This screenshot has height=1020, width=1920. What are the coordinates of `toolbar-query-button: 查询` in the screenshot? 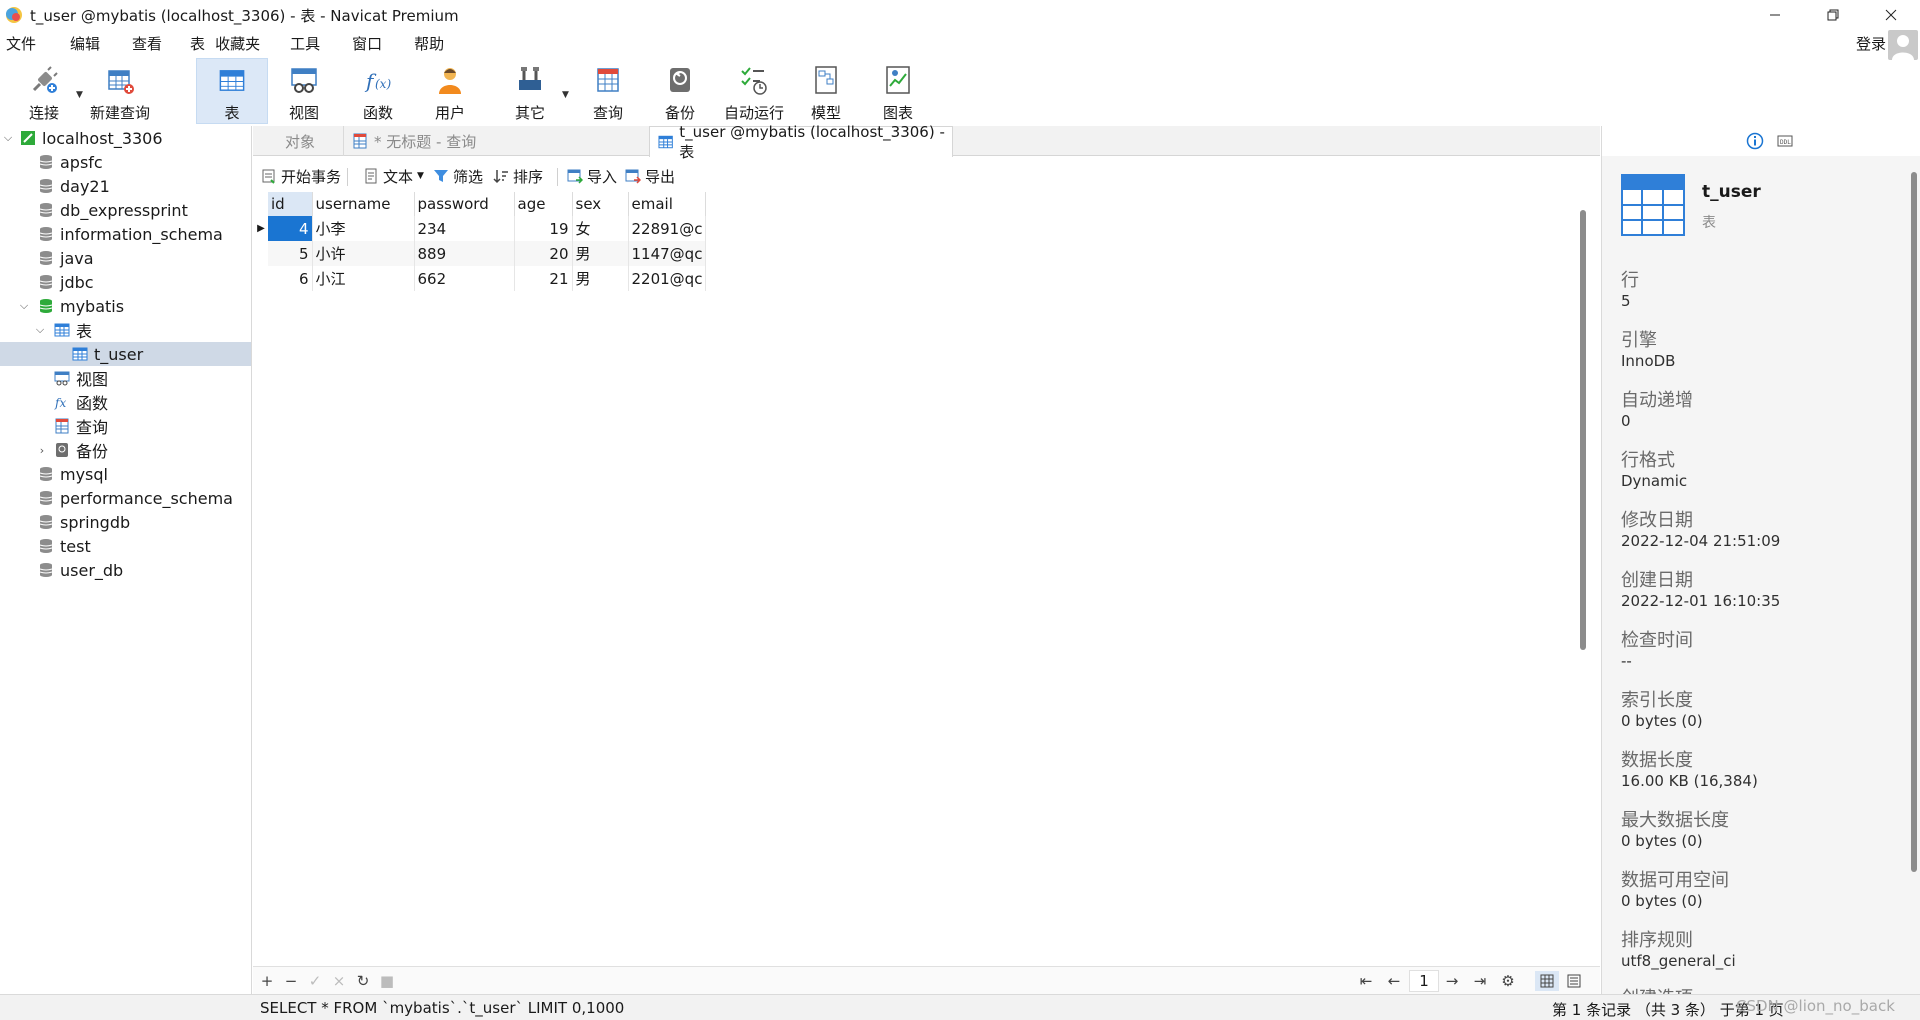 It's located at (608, 91).